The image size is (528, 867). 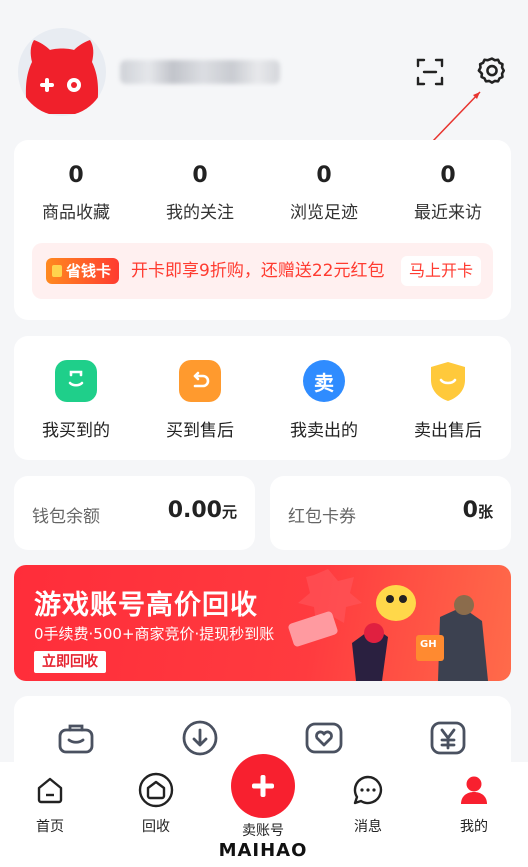 I want to click on download-icon, so click(x=200, y=738).